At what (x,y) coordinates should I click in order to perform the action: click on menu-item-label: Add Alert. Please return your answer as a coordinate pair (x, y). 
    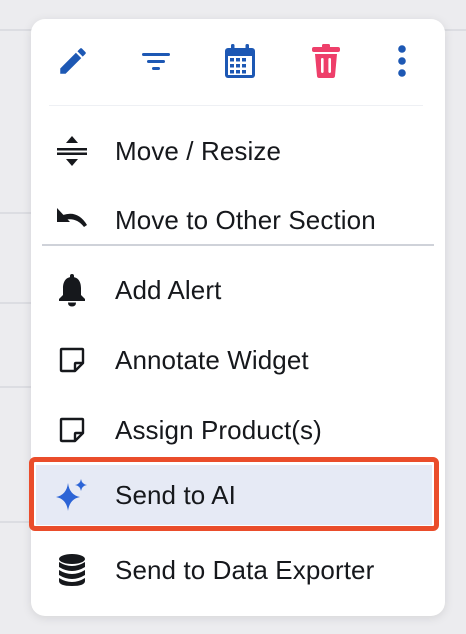
    Looking at the image, I should click on (168, 289).